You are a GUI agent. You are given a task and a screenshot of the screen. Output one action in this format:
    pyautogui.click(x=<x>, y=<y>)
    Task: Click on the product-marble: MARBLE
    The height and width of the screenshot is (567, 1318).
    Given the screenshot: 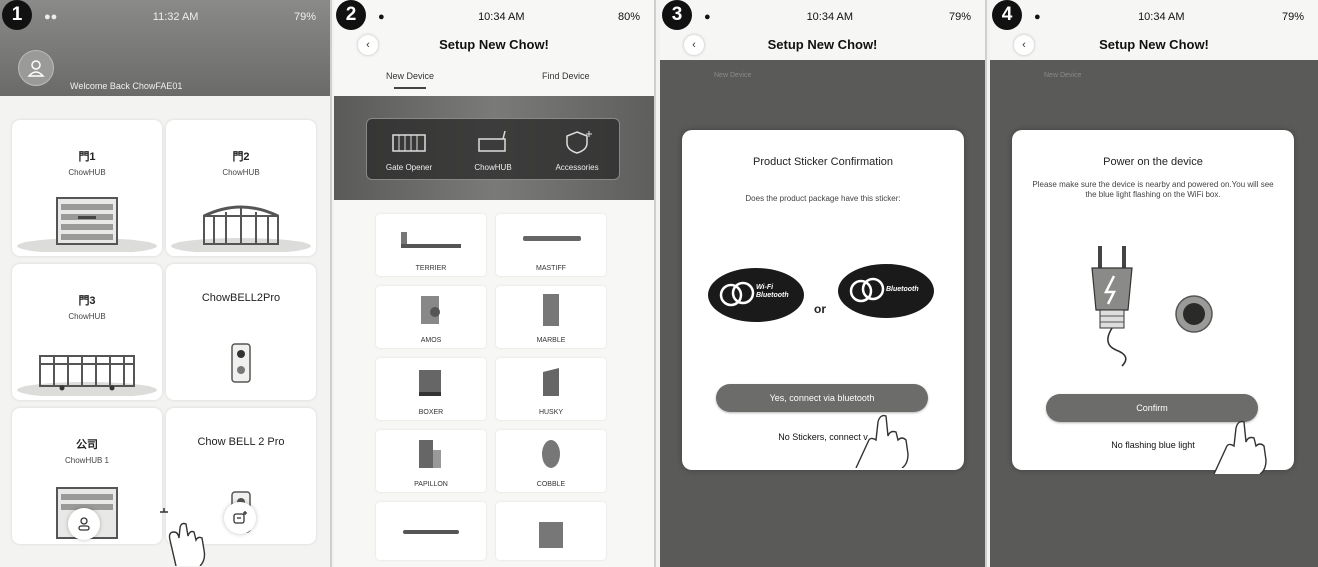 What is the action you would take?
    pyautogui.click(x=551, y=317)
    